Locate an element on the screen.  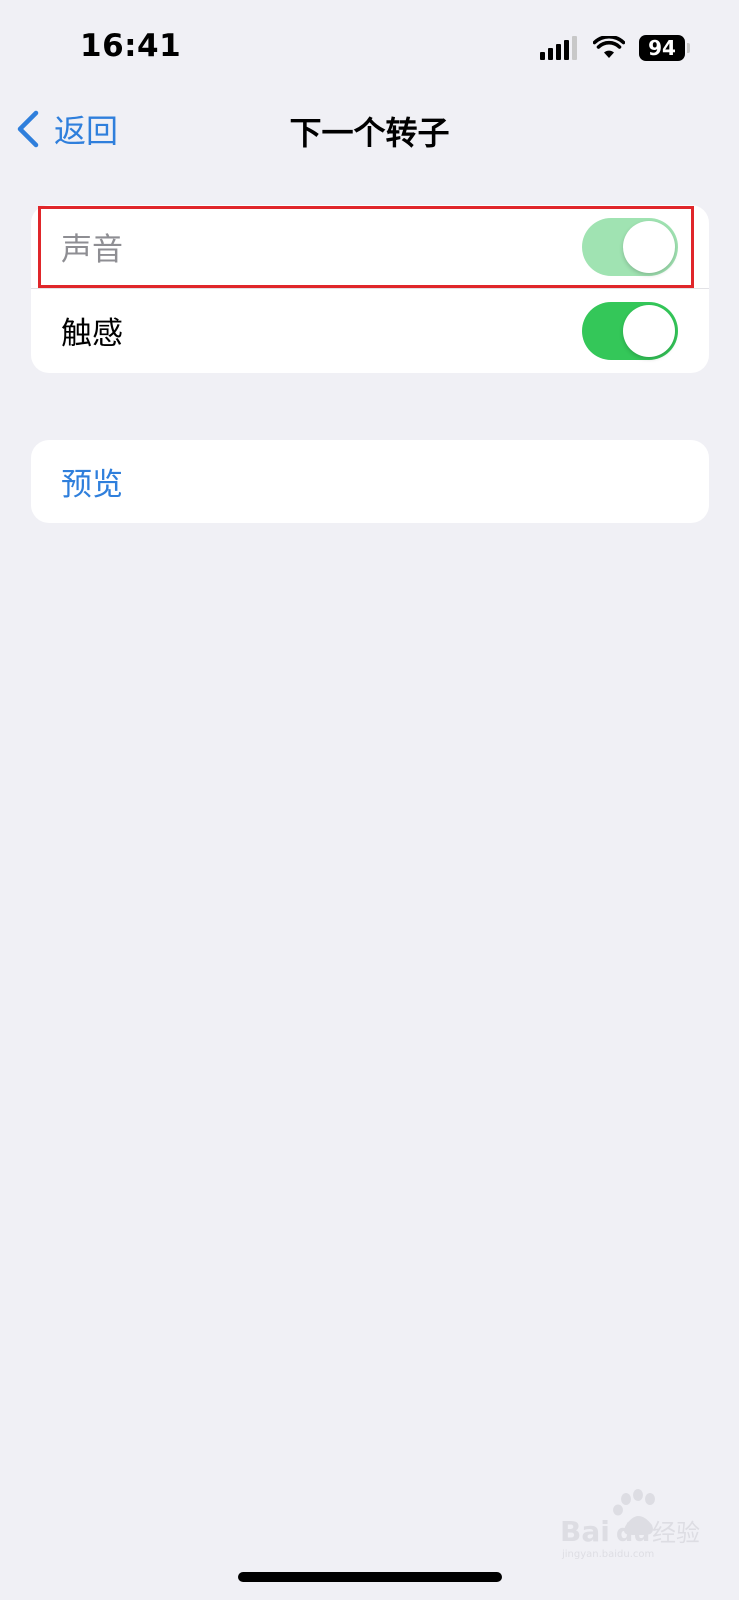
baidu-watermark: Bai du 经验 jingyan.baidu.com is located at coordinates (630, 1524).